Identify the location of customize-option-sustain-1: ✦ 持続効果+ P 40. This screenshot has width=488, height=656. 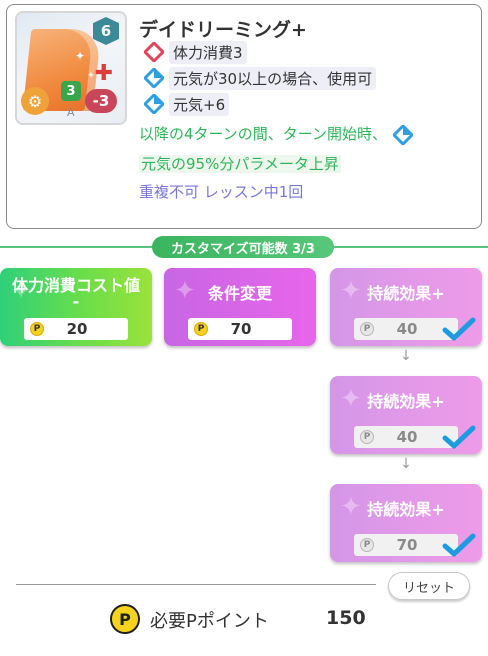
(406, 307).